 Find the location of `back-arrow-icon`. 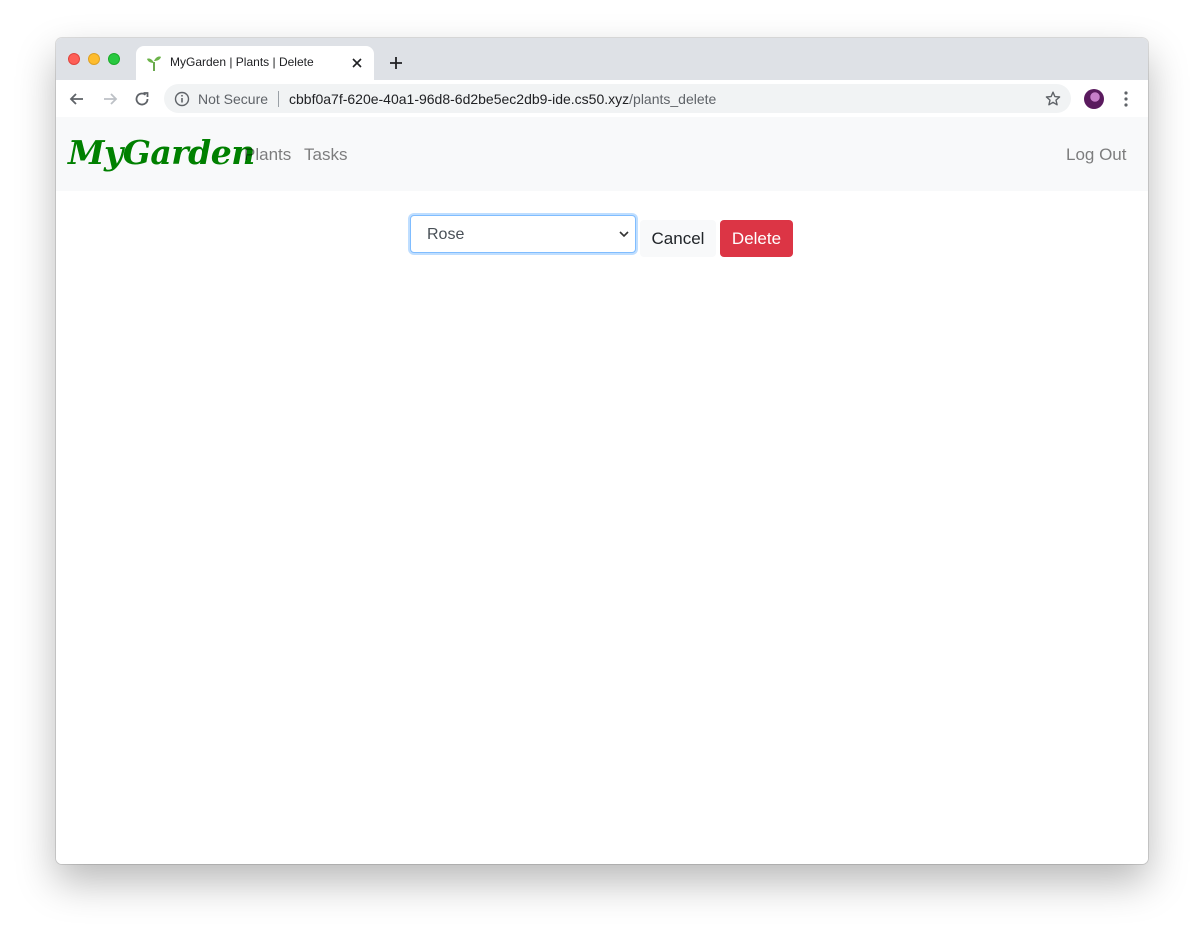

back-arrow-icon is located at coordinates (77, 99).